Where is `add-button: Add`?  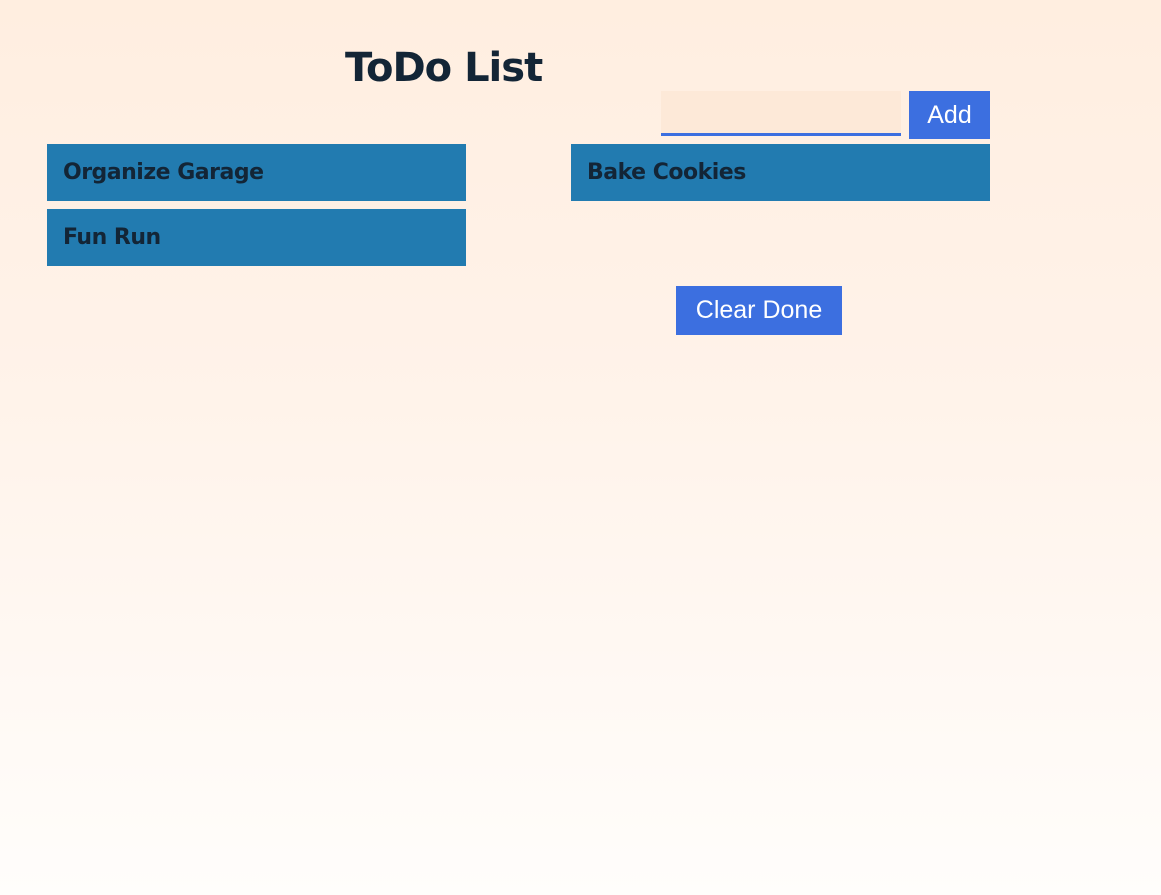 add-button: Add is located at coordinates (949, 115).